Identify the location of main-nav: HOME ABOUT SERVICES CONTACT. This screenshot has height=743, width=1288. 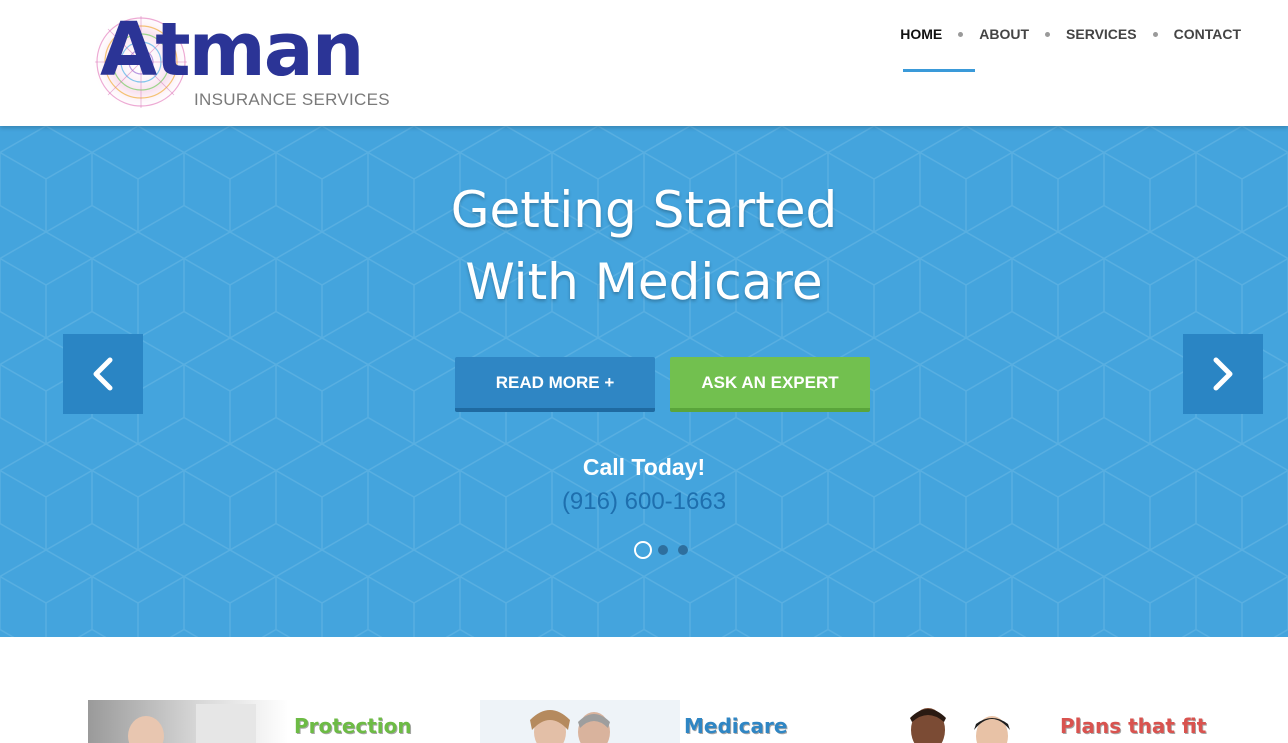
(1070, 34).